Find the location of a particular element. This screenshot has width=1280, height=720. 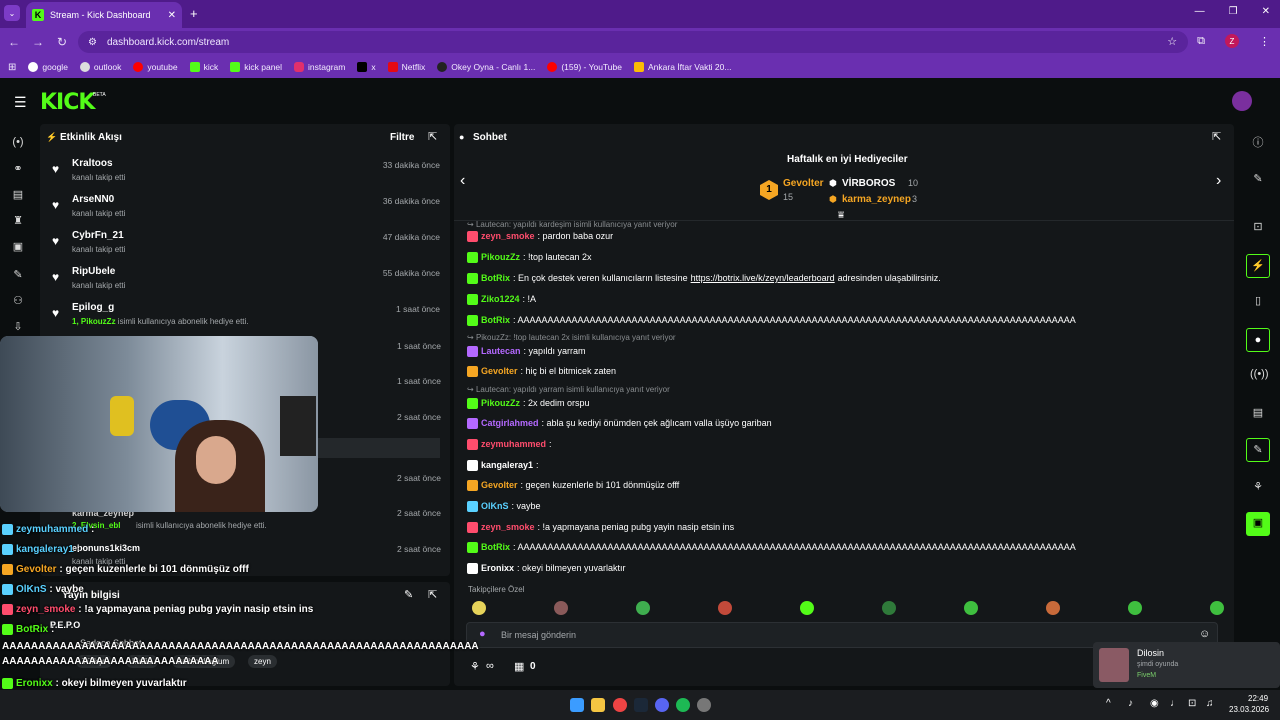

user-avatar is located at coordinates (1242, 101).